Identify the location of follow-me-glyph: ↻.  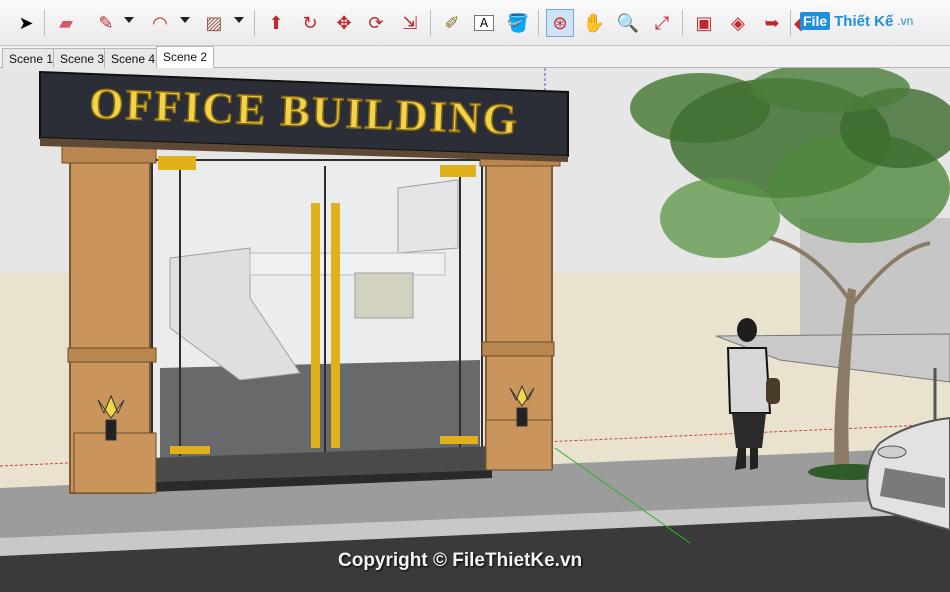
(310, 23).